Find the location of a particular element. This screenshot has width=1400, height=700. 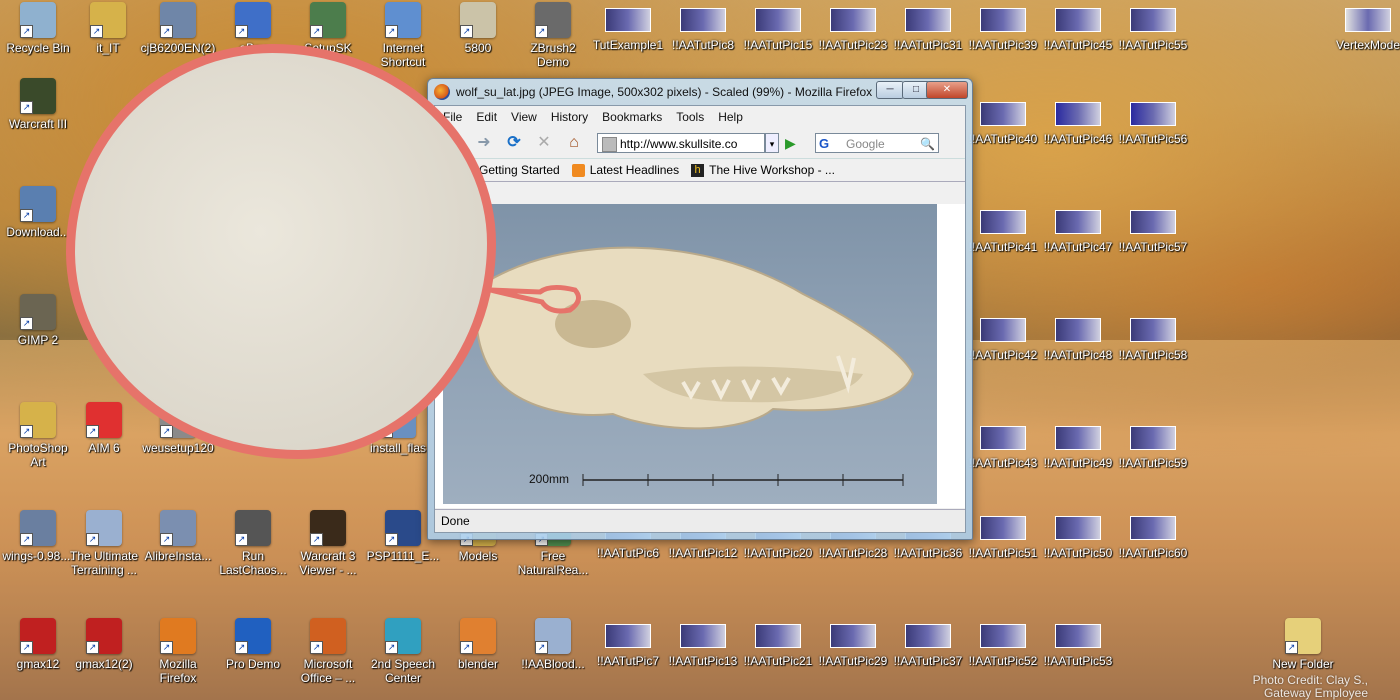

desktop-icon: !!AATutPic59 is located at coordinates (1153, 445).